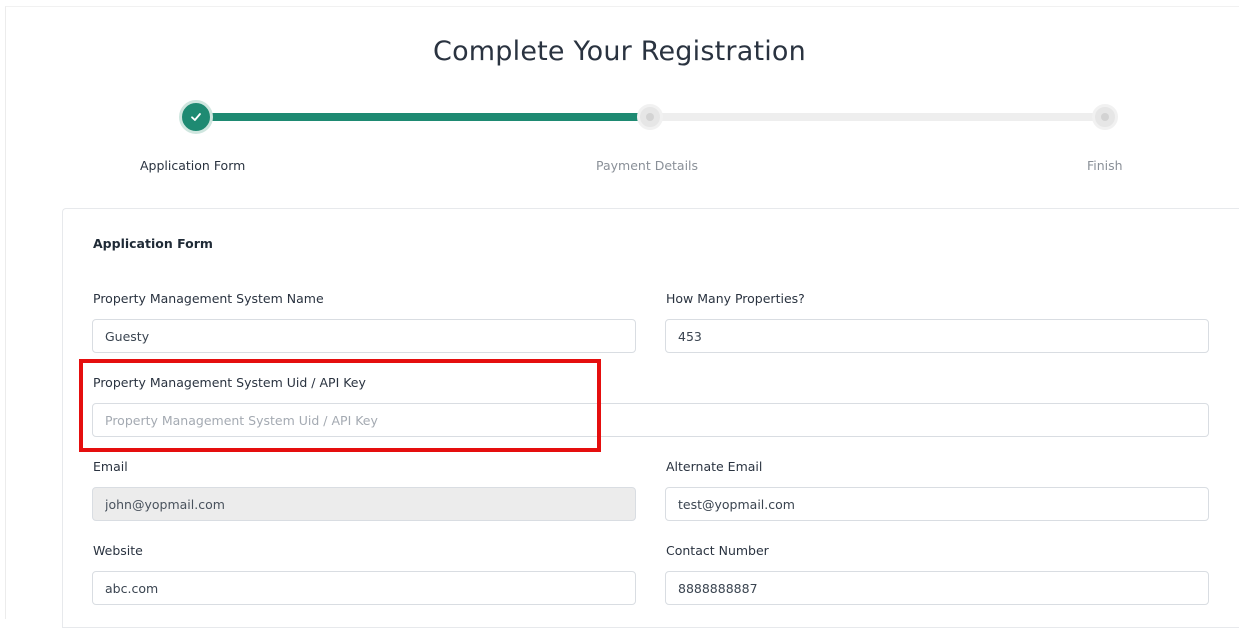  I want to click on step-1-indicator, so click(196, 117).